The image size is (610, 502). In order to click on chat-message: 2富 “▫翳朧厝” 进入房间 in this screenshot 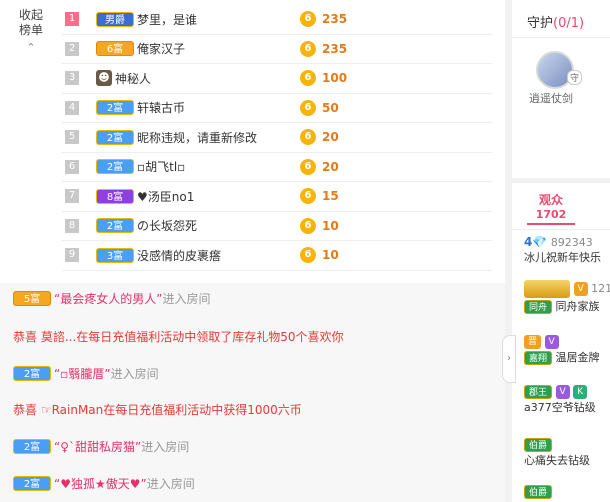, I will do `click(86, 373)`.